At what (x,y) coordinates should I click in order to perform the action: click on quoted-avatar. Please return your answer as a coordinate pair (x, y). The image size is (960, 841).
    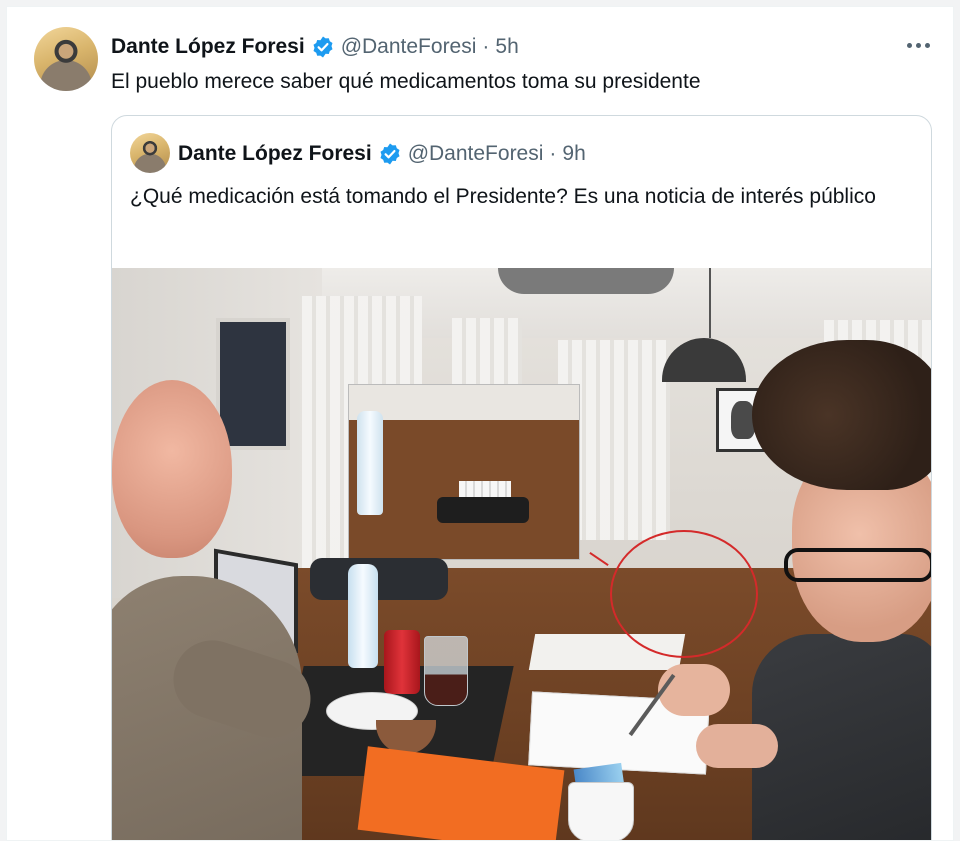
    Looking at the image, I should click on (150, 153).